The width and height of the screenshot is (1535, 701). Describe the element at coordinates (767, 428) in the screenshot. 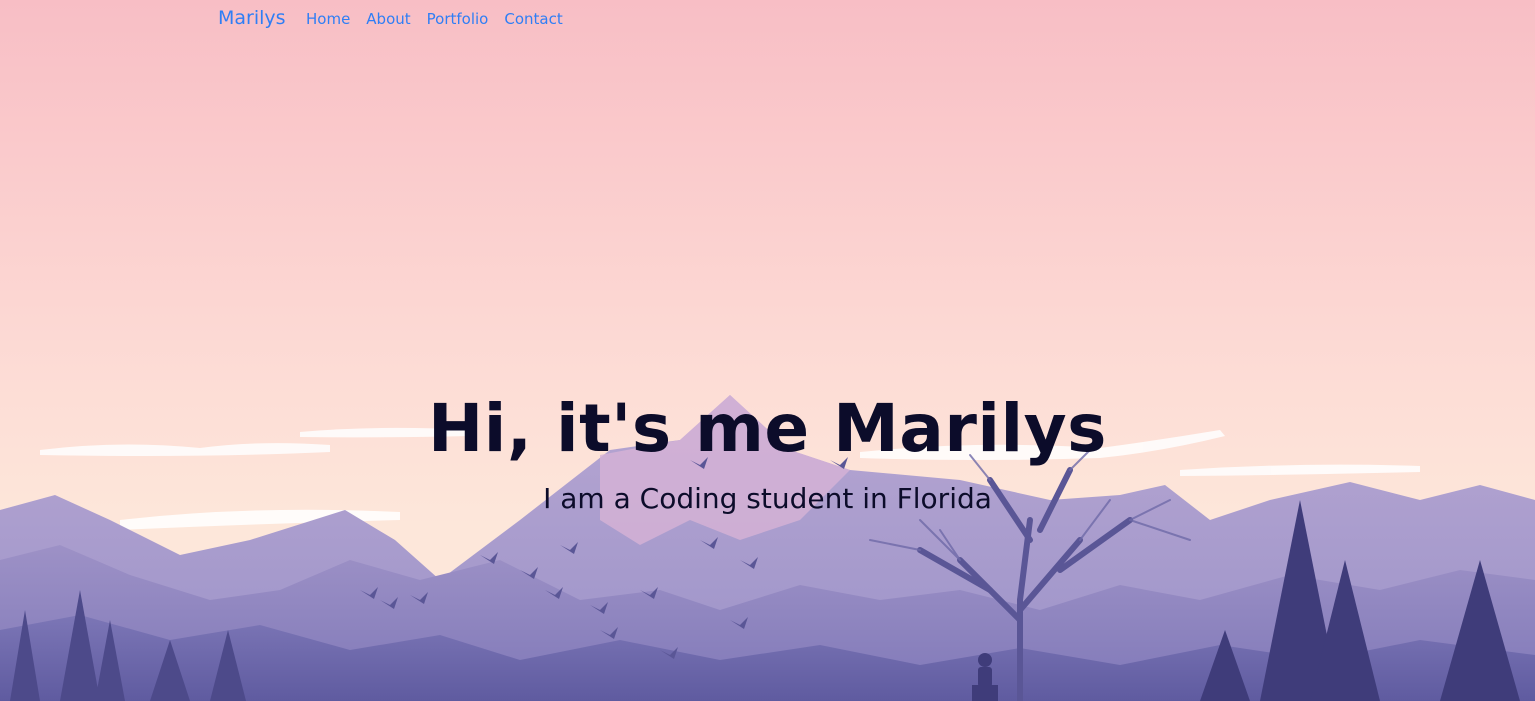

I see `hero-title: Hi, it's me Marilys` at that location.